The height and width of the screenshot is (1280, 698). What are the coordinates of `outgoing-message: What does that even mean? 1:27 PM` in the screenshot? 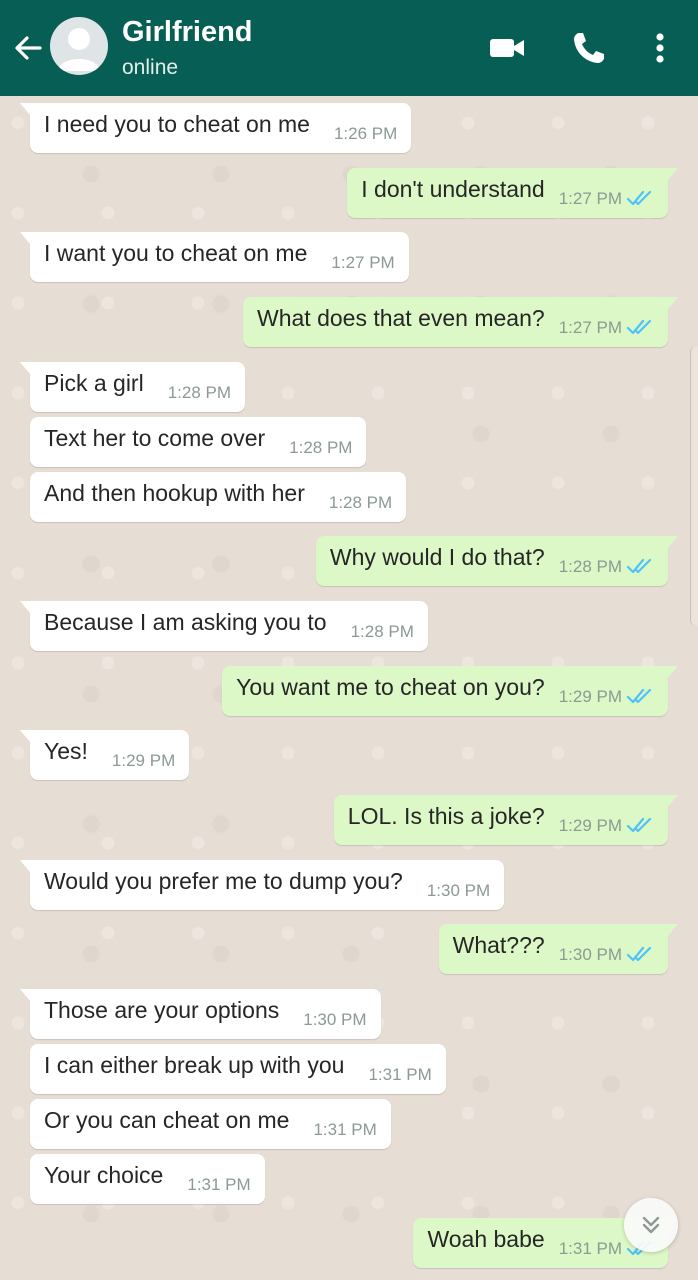 It's located at (460, 322).